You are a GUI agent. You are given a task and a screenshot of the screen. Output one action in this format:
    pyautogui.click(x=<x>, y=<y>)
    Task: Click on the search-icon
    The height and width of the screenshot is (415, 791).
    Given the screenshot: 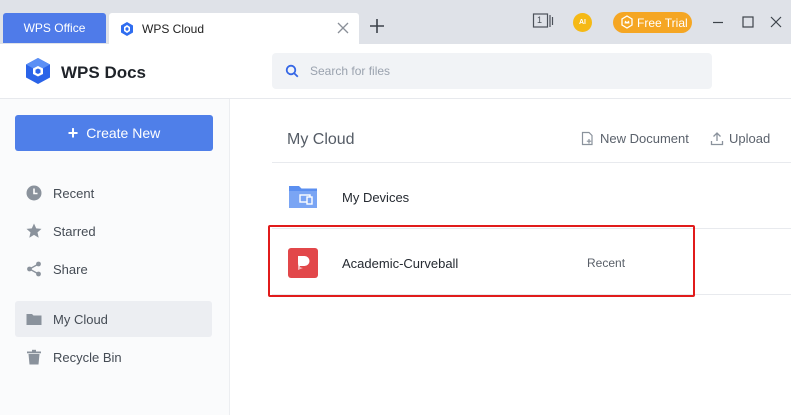 What is the action you would take?
    pyautogui.click(x=292, y=71)
    